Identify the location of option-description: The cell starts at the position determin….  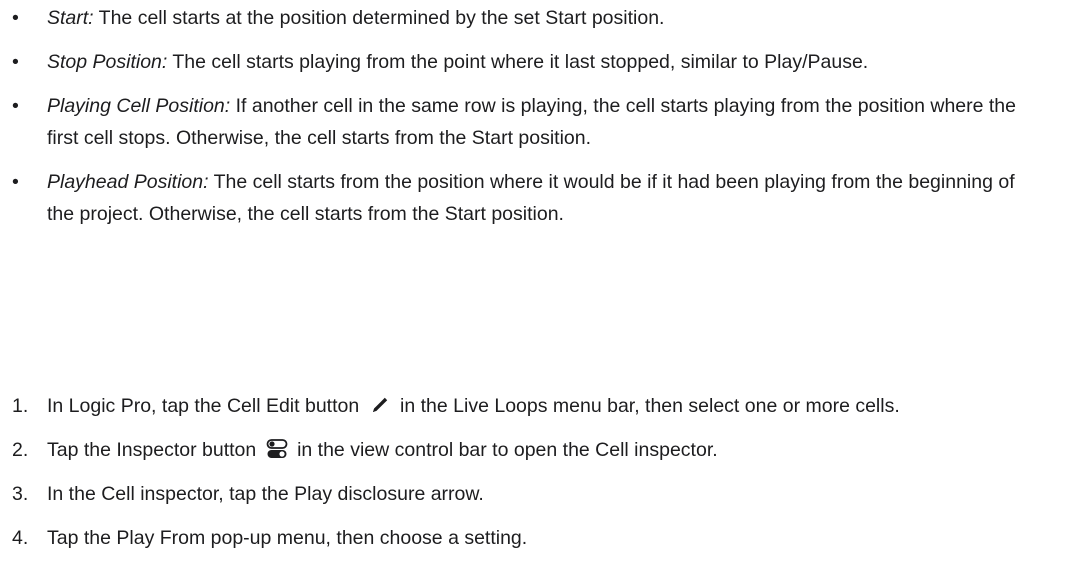
(379, 18).